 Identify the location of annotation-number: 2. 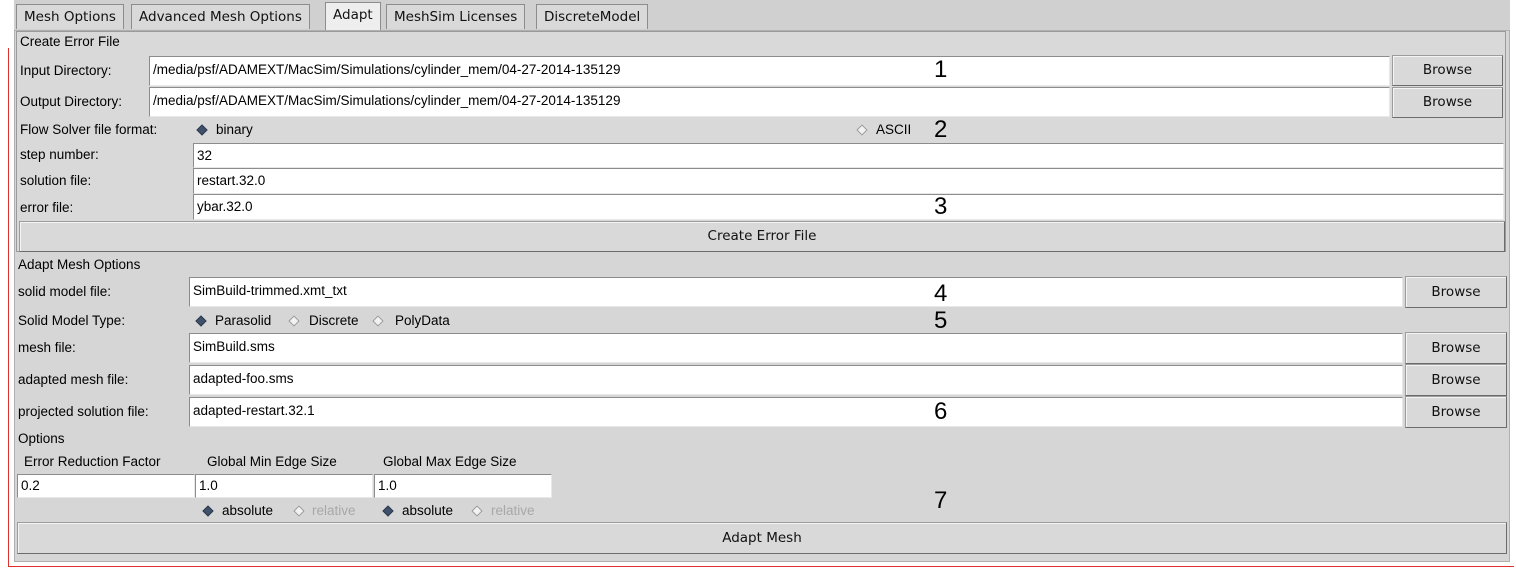
(941, 129).